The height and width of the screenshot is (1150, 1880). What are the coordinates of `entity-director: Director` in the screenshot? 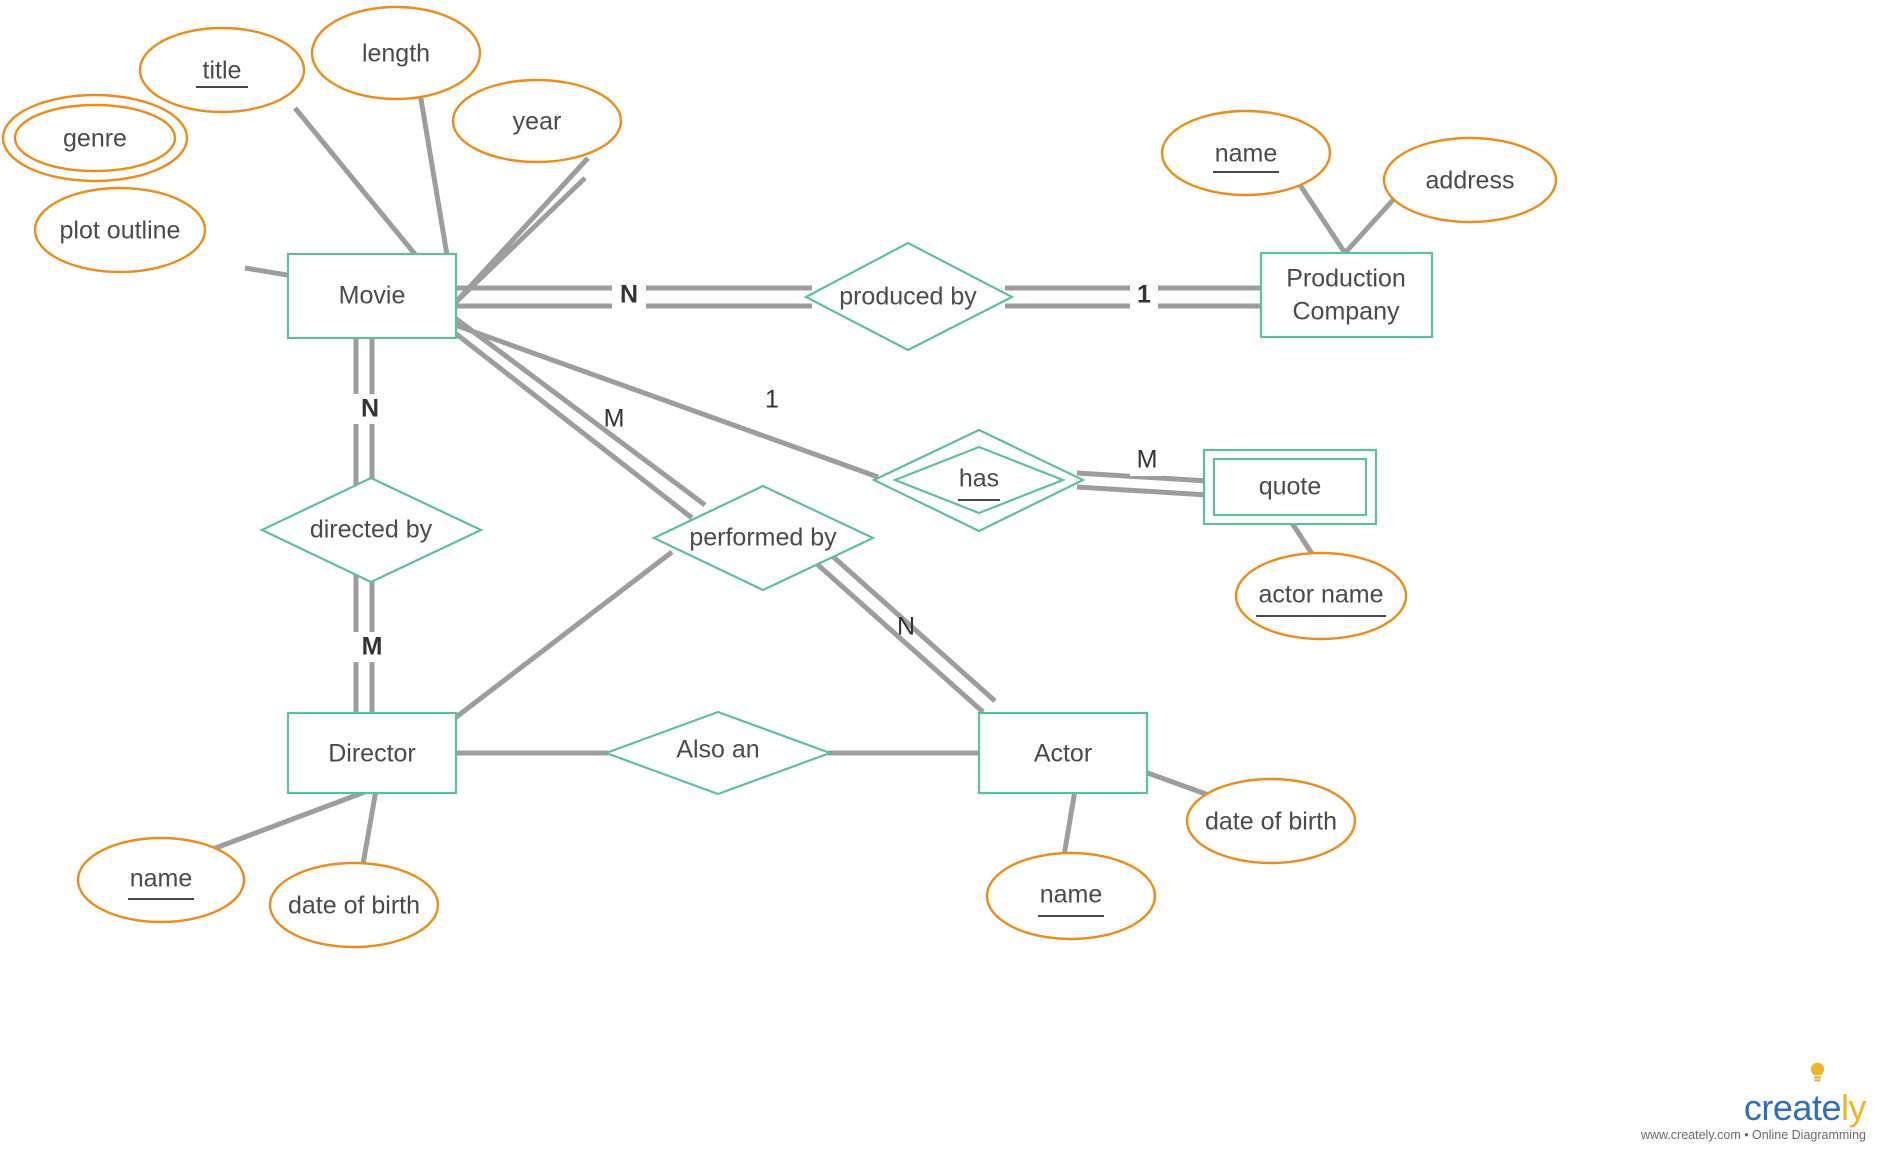 It's located at (372, 753).